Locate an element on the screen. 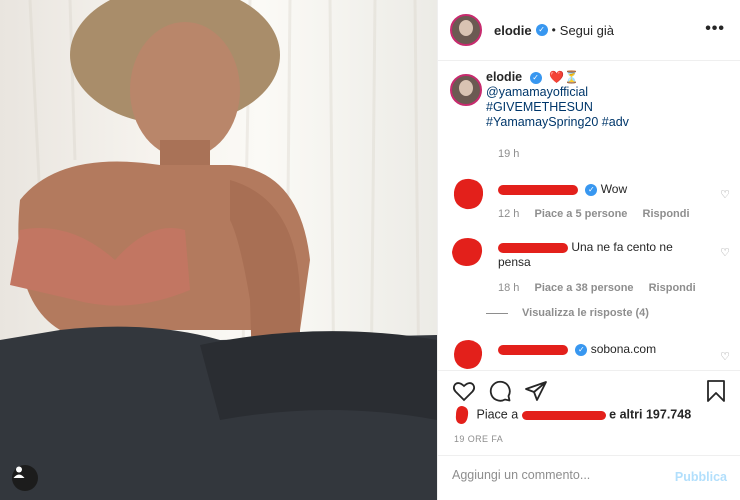 This screenshot has width=740, height=500. comment-likes: Piace a 5 persone is located at coordinates (580, 214).